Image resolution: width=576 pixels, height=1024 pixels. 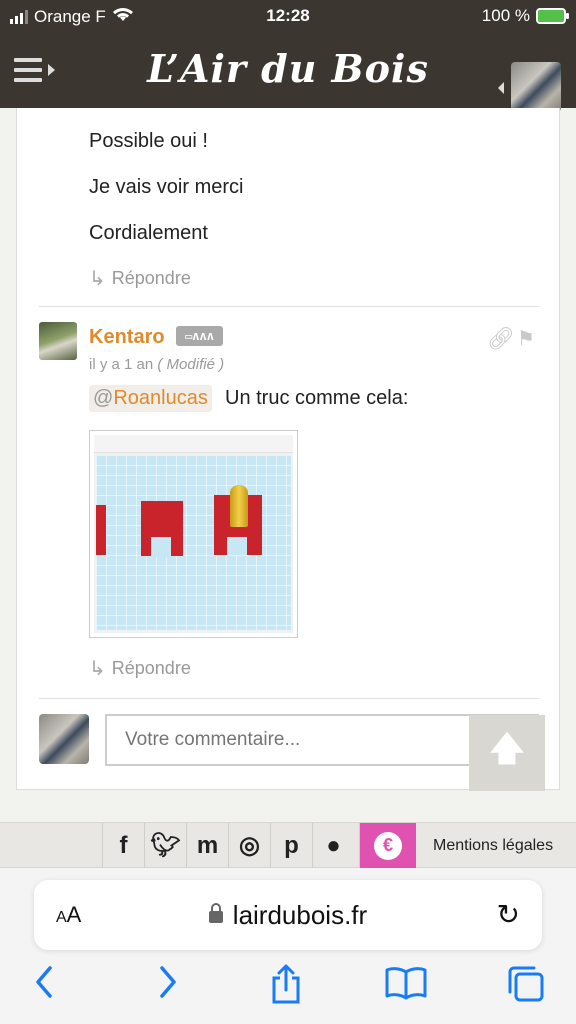 I want to click on permalink-icon: 🔗︎, so click(x=501, y=339).